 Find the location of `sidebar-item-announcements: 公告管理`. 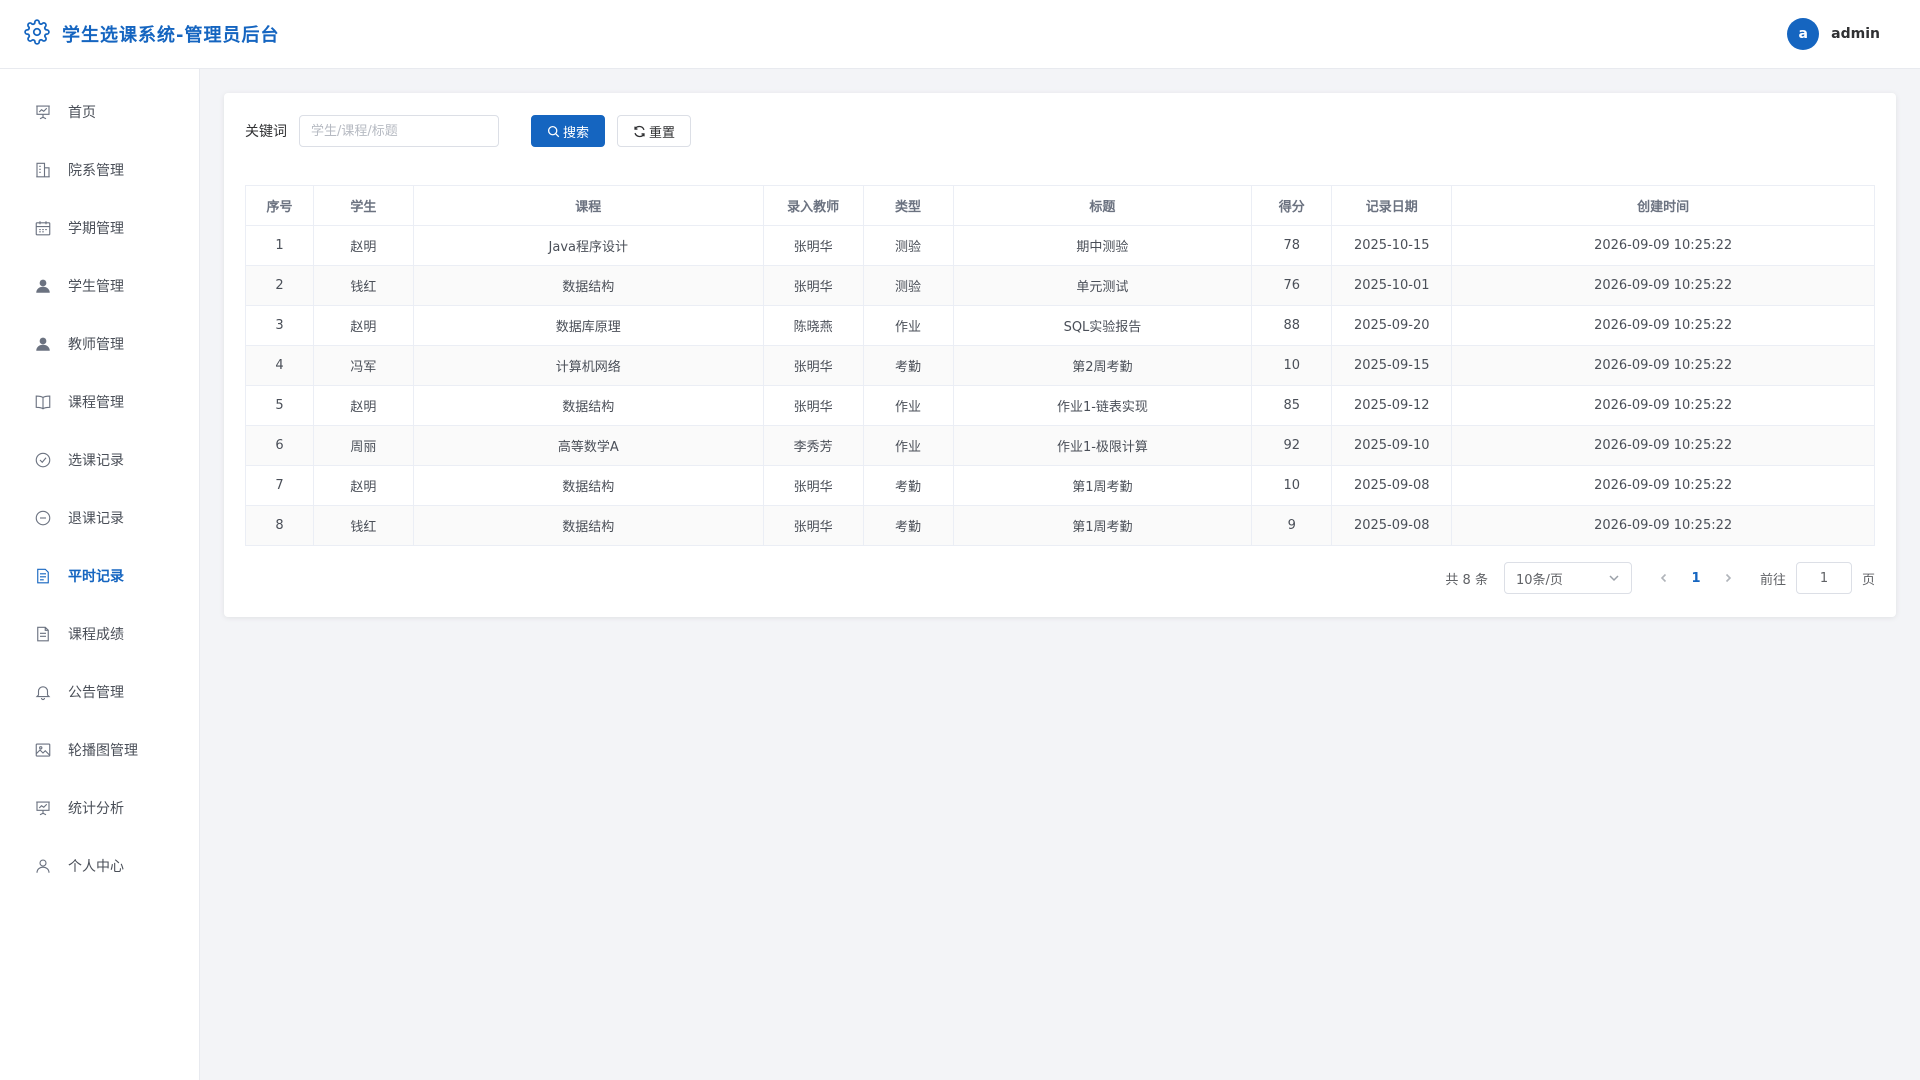

sidebar-item-announcements: 公告管理 is located at coordinates (99, 692).